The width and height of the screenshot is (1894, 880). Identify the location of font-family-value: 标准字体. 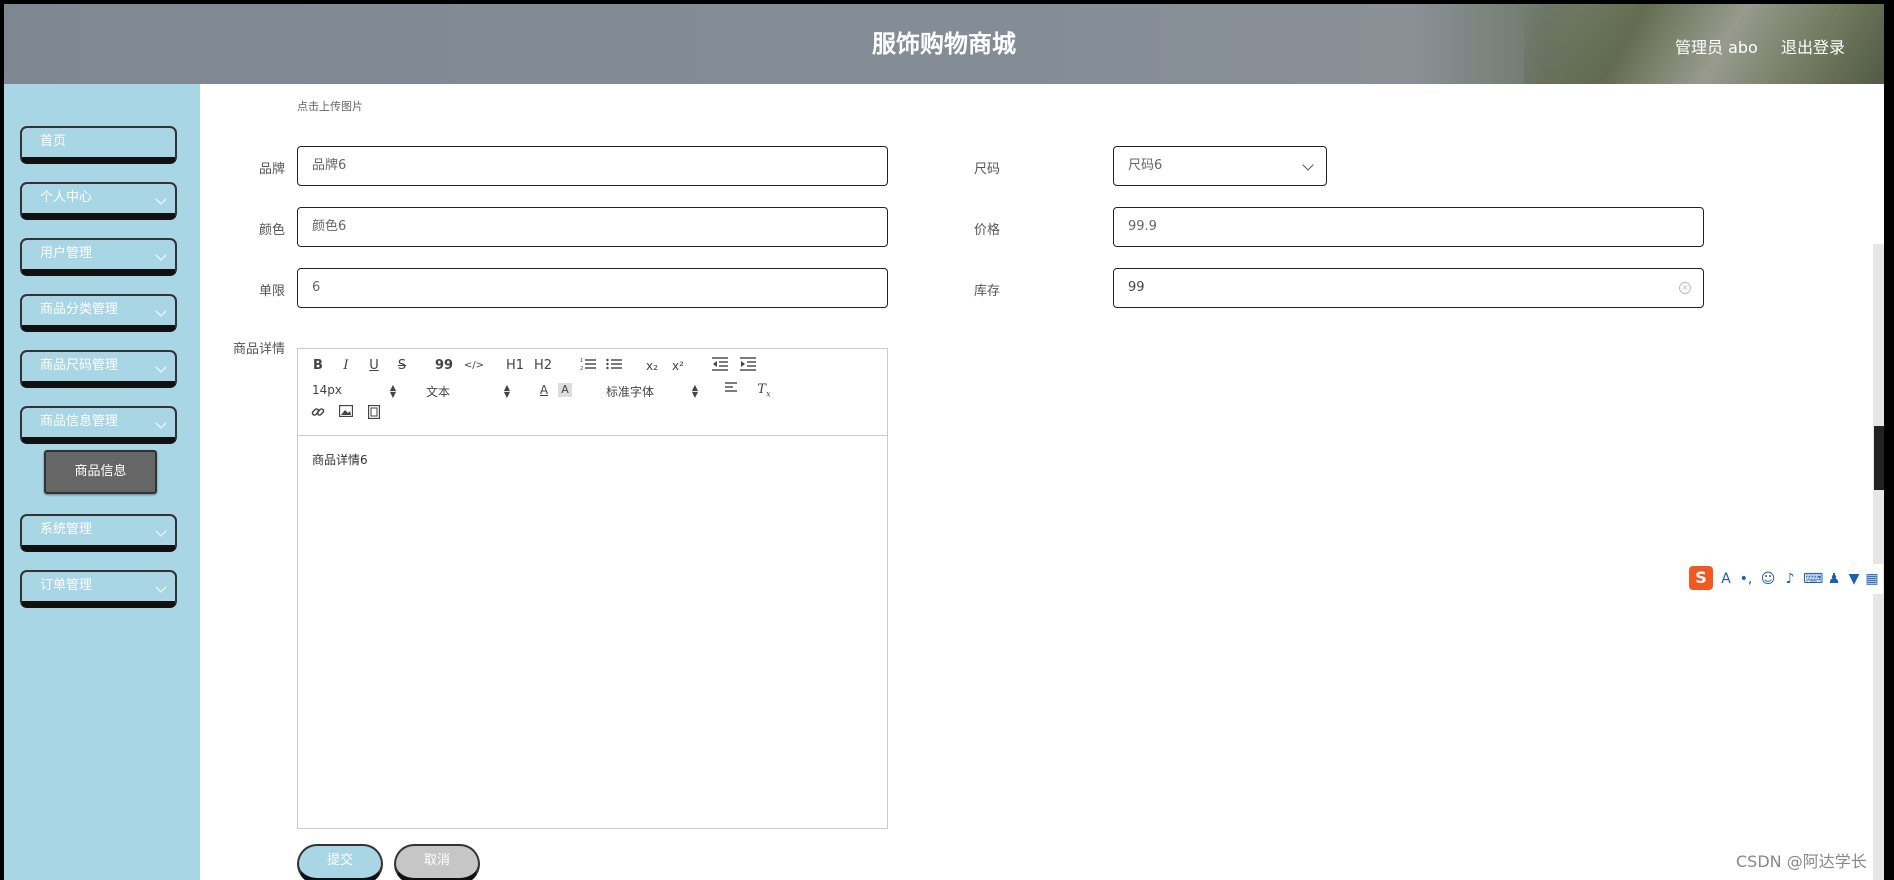
(630, 392).